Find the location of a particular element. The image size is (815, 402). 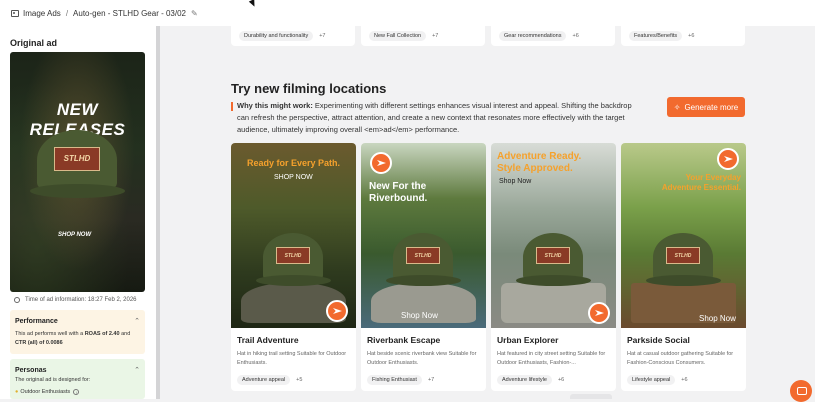

persona-emoji-icon: ● is located at coordinates (17, 392).